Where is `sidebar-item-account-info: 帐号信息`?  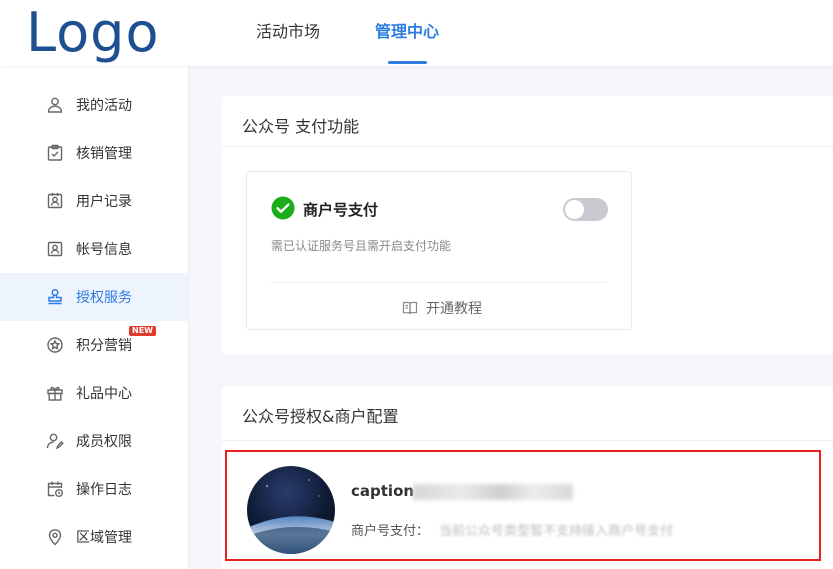 sidebar-item-account-info: 帐号信息 is located at coordinates (94, 249).